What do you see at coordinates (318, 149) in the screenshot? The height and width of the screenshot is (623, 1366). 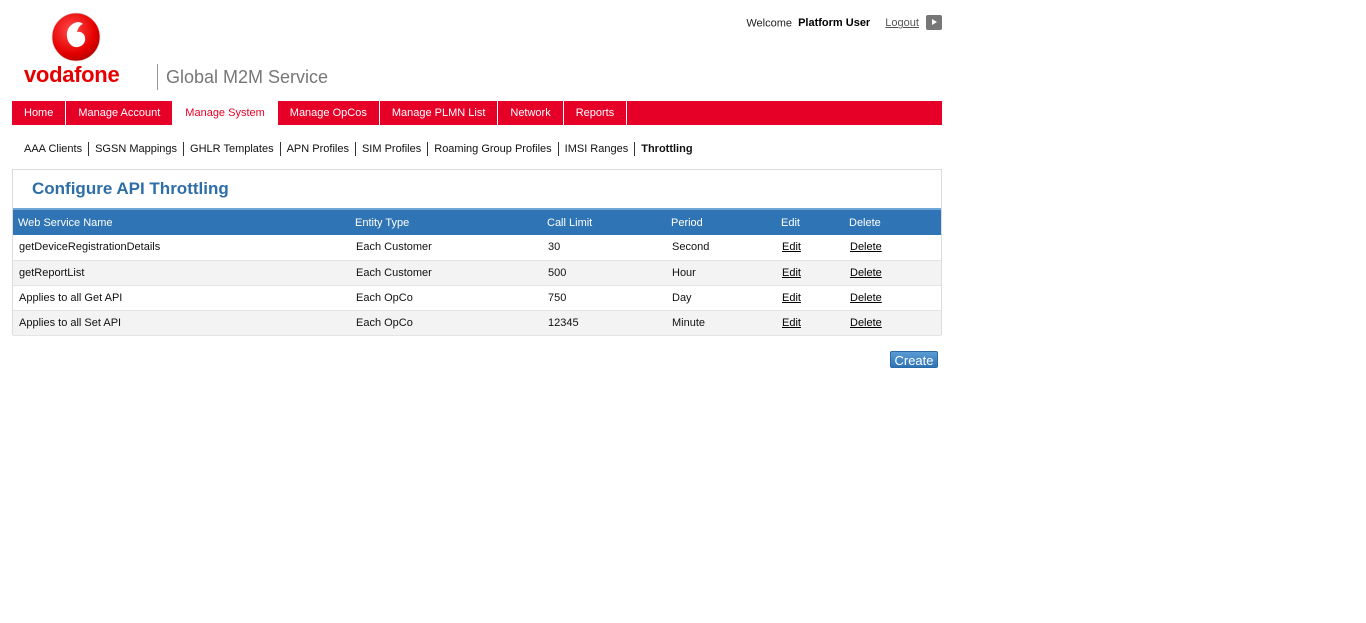 I see `sub-item-apn-profiles: APN Profiles` at bounding box center [318, 149].